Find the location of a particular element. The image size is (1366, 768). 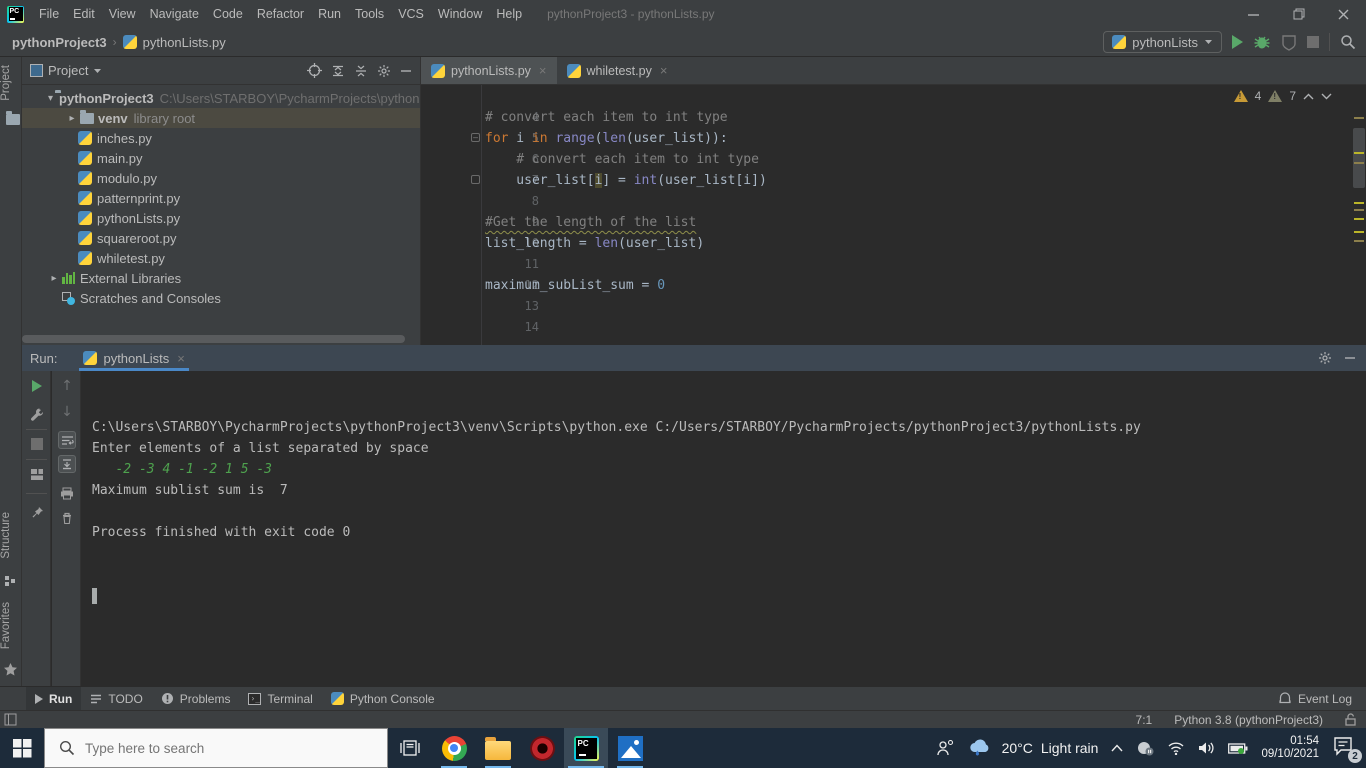

down-stack-trace-icon: ↓ is located at coordinates (67, 412).